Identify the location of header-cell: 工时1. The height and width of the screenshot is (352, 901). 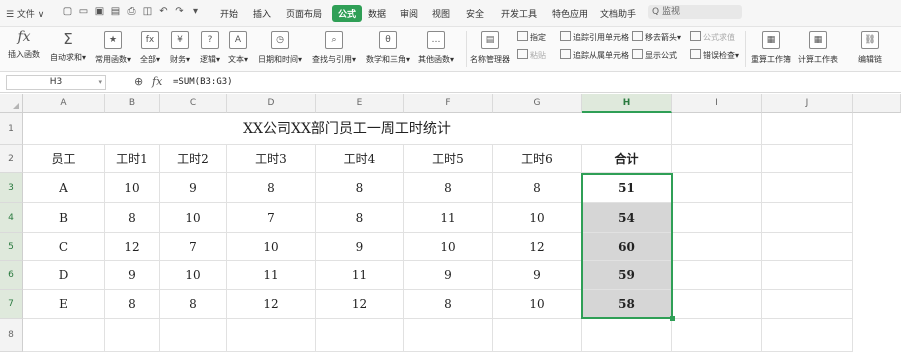
(132, 159).